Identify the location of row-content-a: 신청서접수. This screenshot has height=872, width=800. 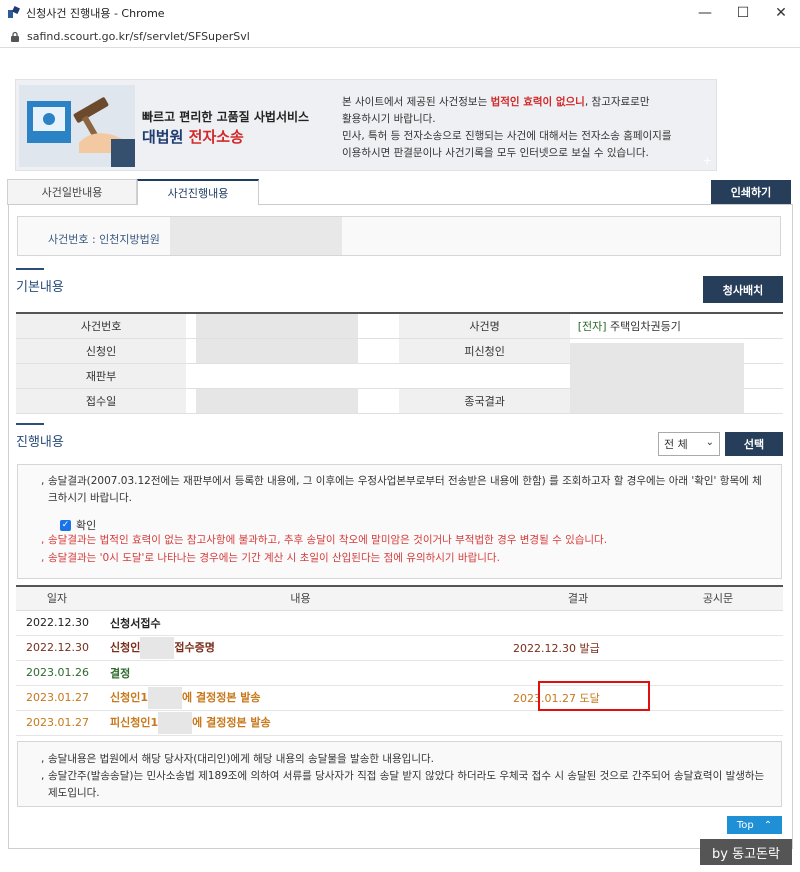
(135, 623).